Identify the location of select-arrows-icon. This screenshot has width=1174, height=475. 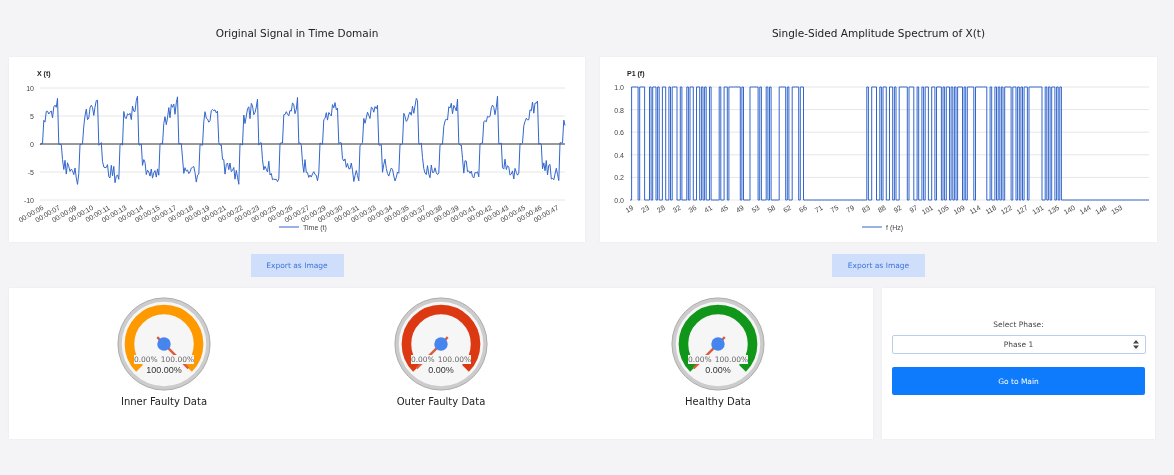
(1135, 344).